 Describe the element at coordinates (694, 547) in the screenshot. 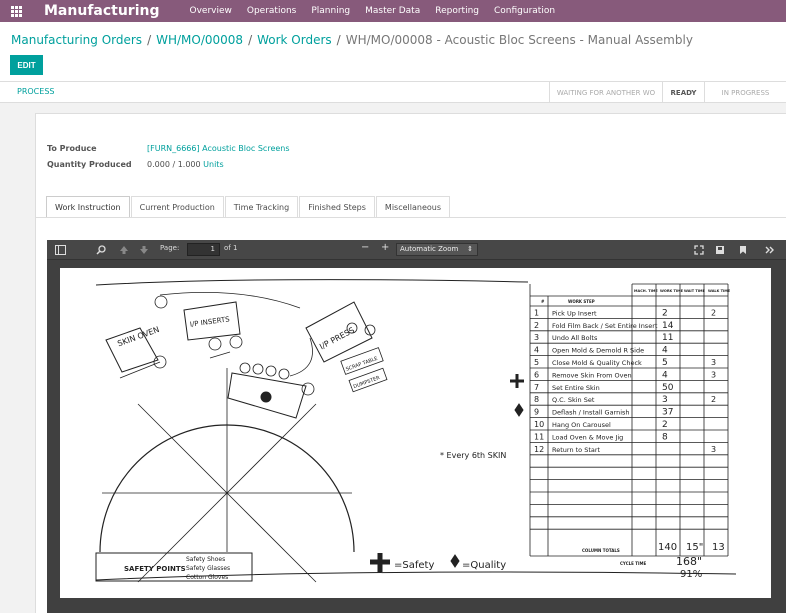

I see `total-wait: 15"` at that location.